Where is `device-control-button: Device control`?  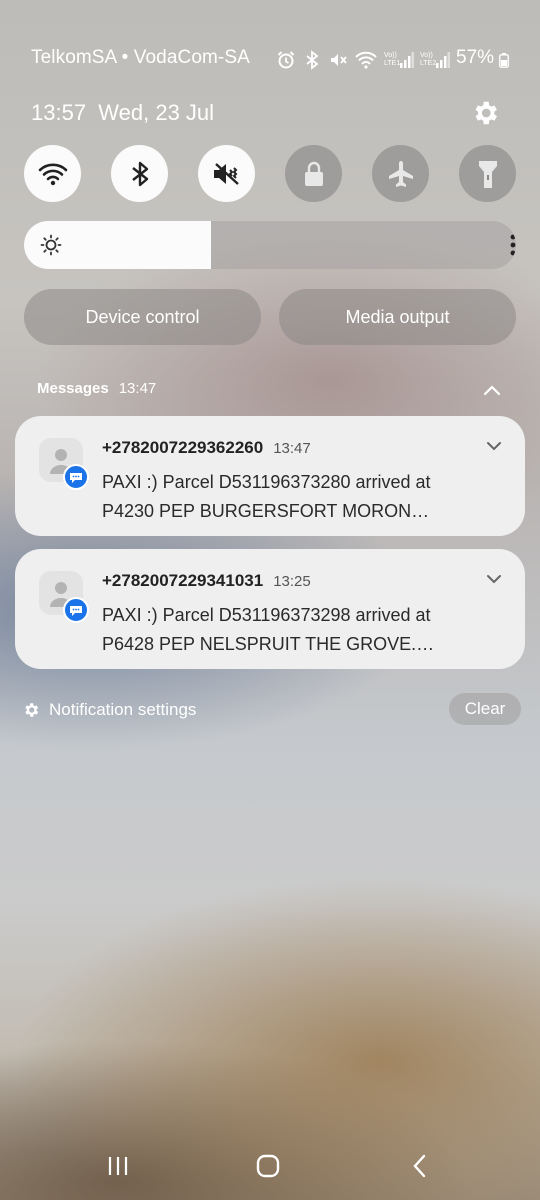 device-control-button: Device control is located at coordinates (142, 317).